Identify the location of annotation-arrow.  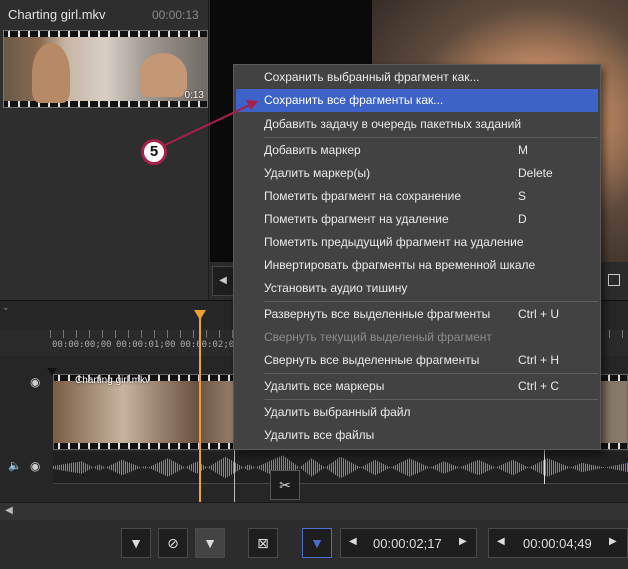
(210, 123).